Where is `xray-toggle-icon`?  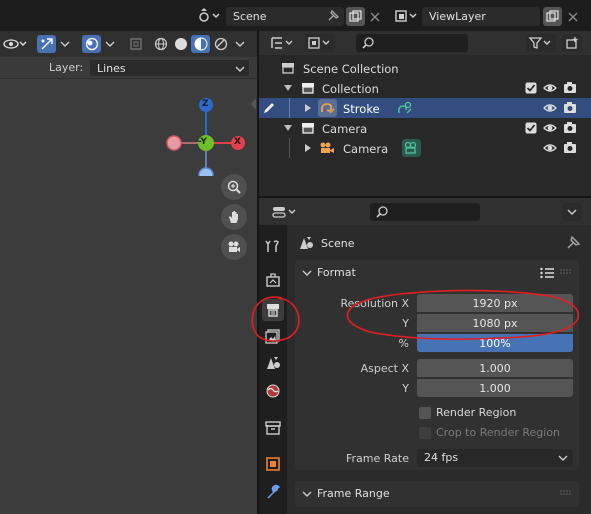 xray-toggle-icon is located at coordinates (136, 44).